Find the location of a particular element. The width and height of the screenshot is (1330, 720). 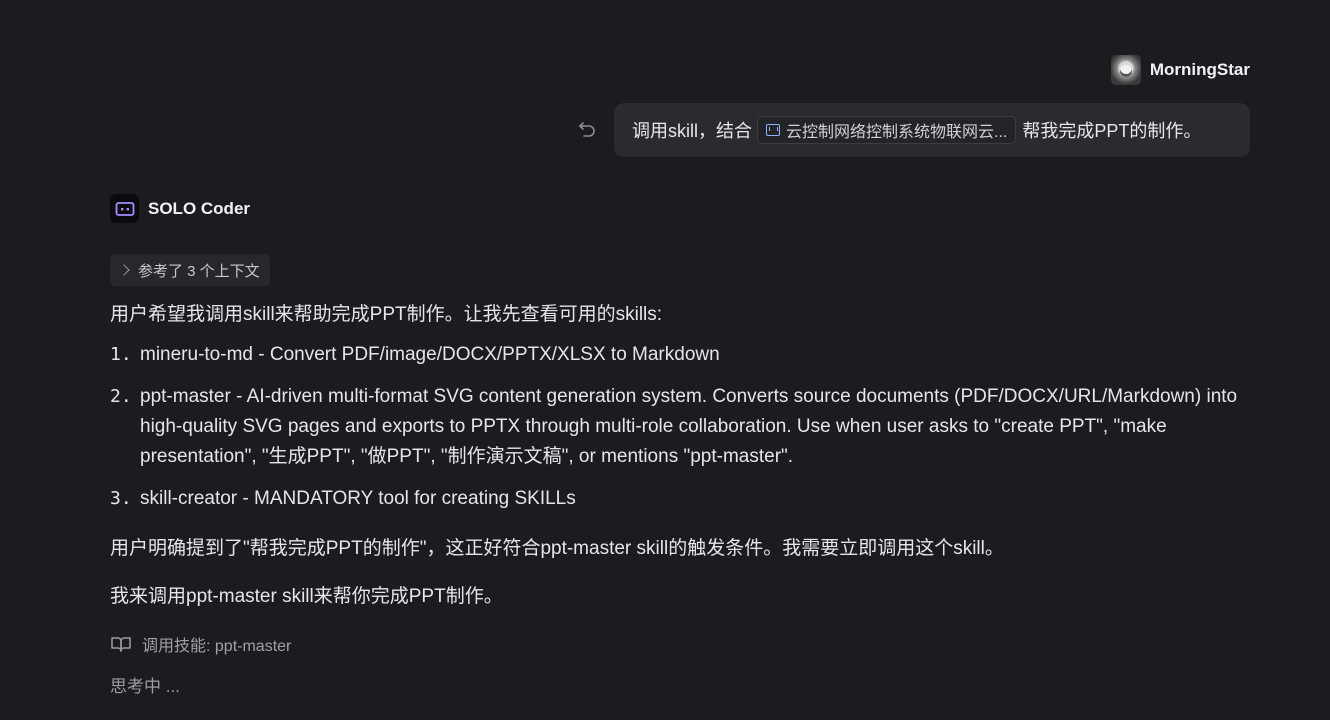

markdown-file-icon is located at coordinates (773, 130).